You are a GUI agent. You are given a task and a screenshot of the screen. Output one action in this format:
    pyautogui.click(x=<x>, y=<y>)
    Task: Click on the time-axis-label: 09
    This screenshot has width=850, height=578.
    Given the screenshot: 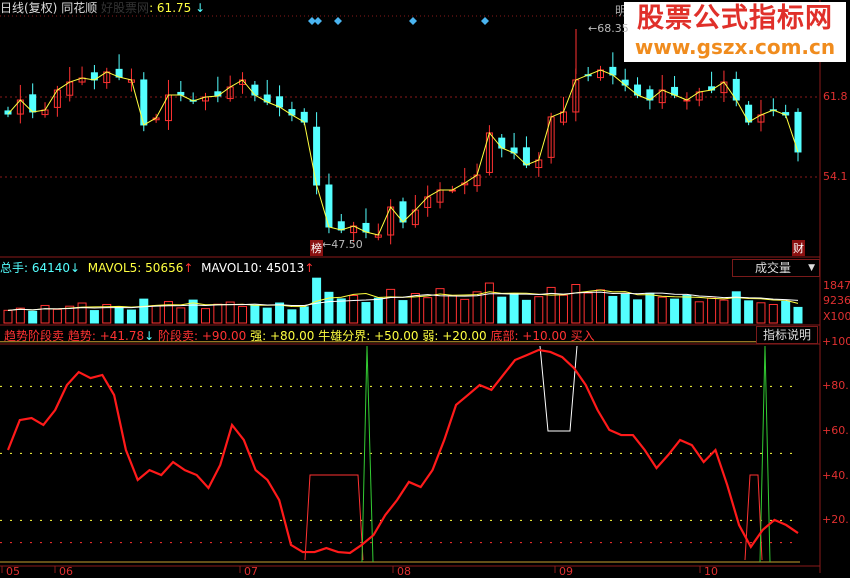 What is the action you would take?
    pyautogui.click(x=566, y=571)
    